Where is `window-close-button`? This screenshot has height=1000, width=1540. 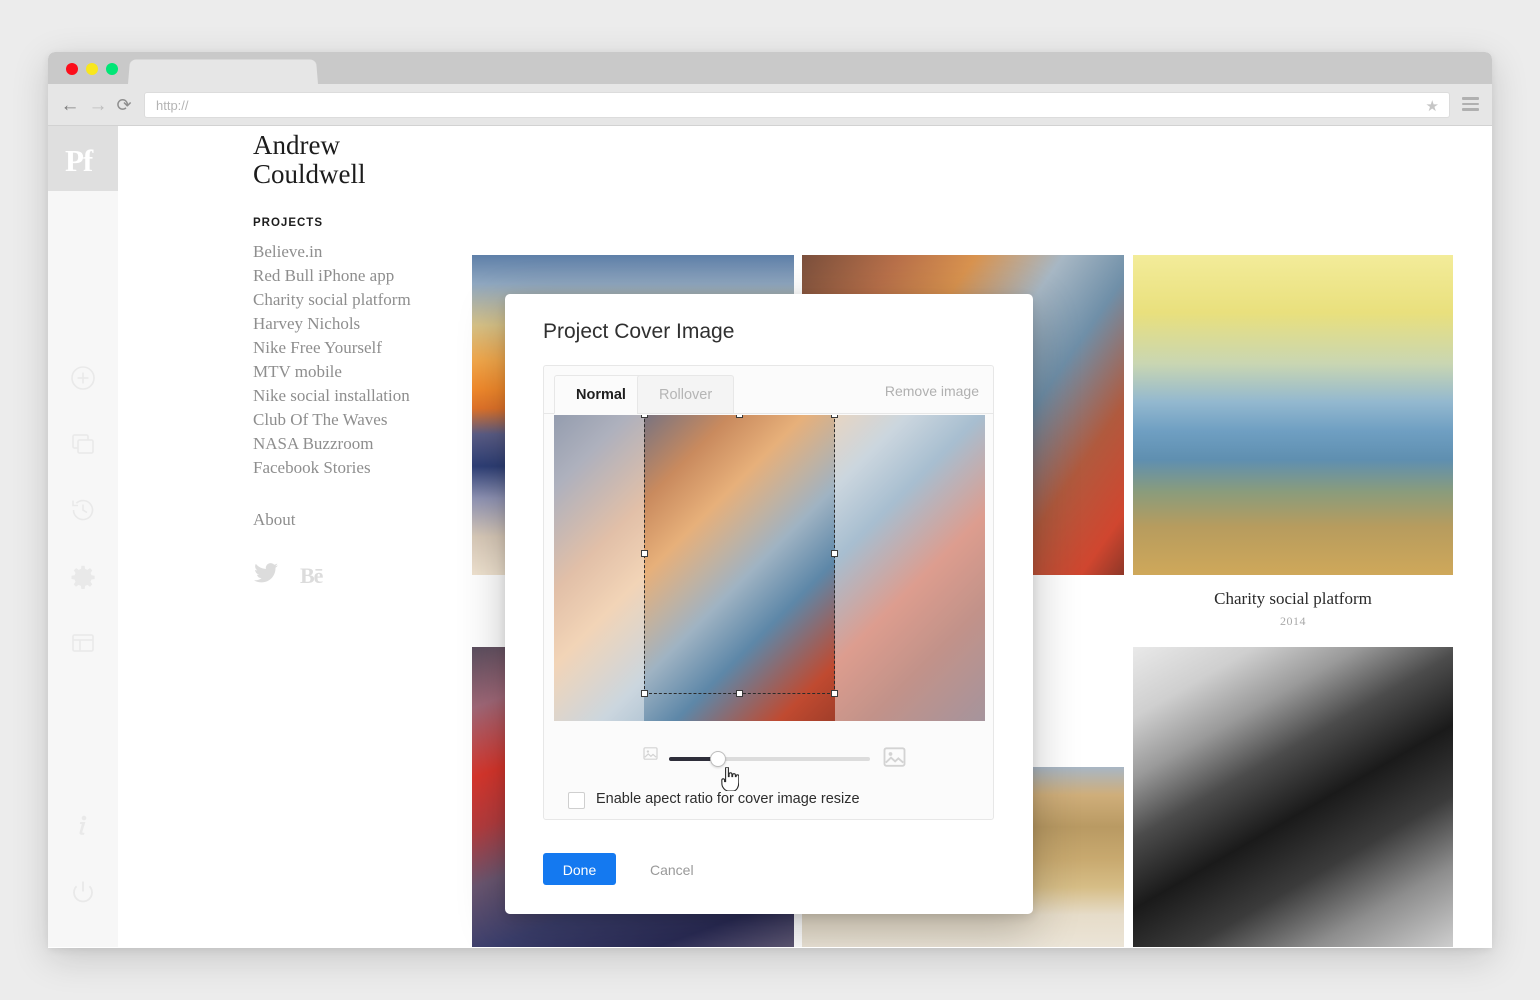 window-close-button is located at coordinates (72, 69).